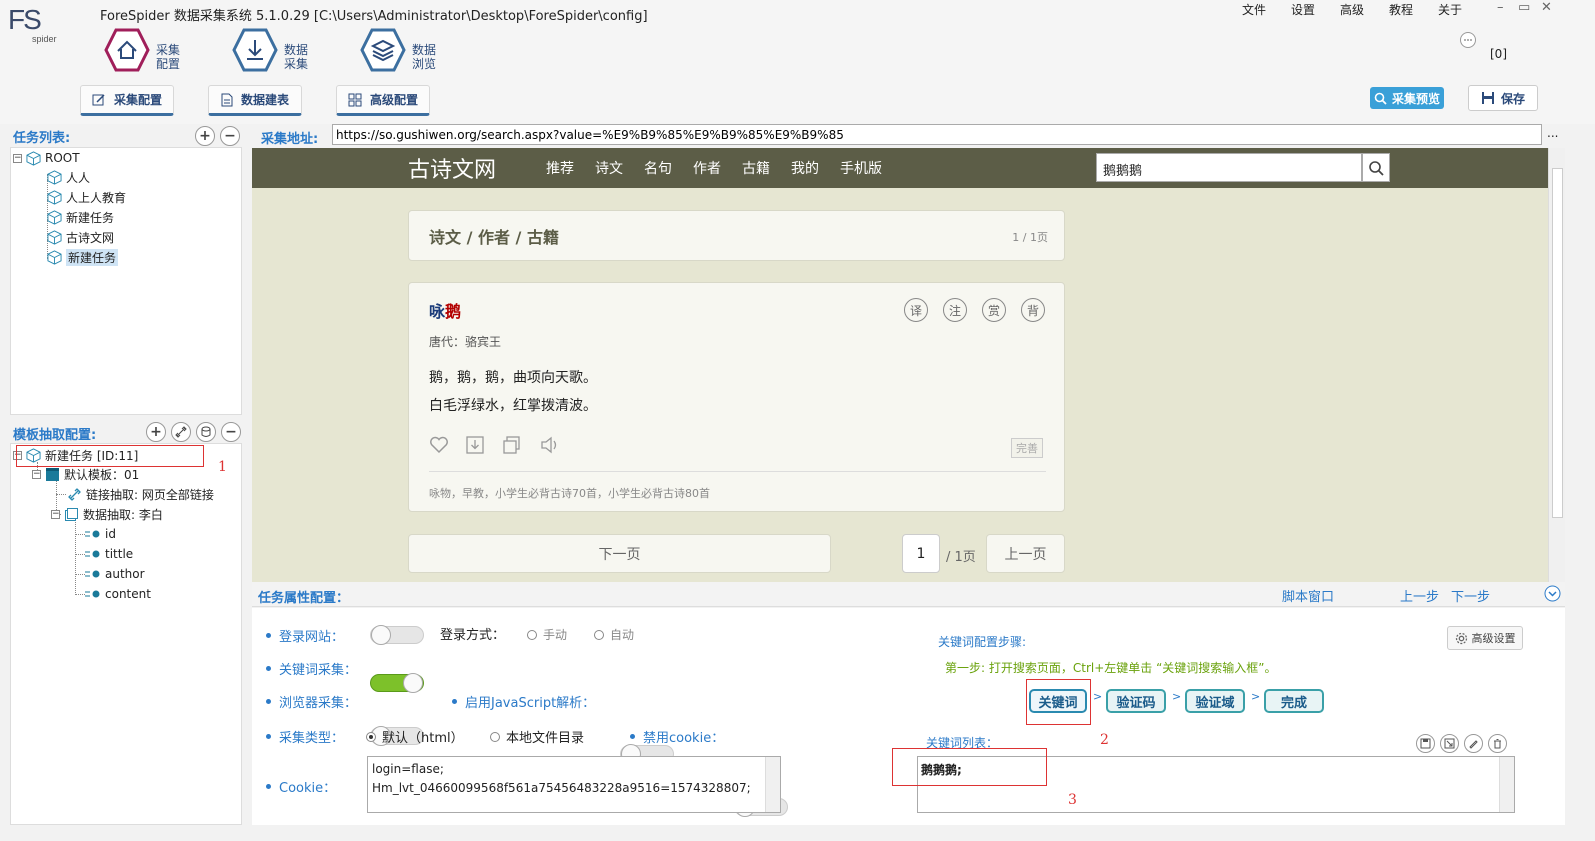  Describe the element at coordinates (1524, 7) in the screenshot. I see `maximize-button: ▭` at that location.